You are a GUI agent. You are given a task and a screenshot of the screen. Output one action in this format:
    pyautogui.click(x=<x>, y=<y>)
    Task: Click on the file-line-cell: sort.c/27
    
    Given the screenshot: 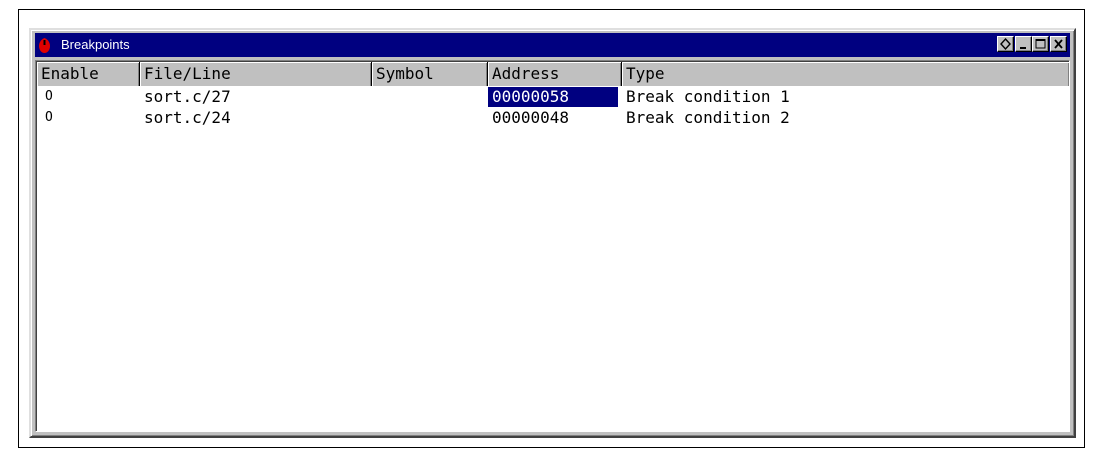 What is the action you would take?
    pyautogui.click(x=187, y=96)
    